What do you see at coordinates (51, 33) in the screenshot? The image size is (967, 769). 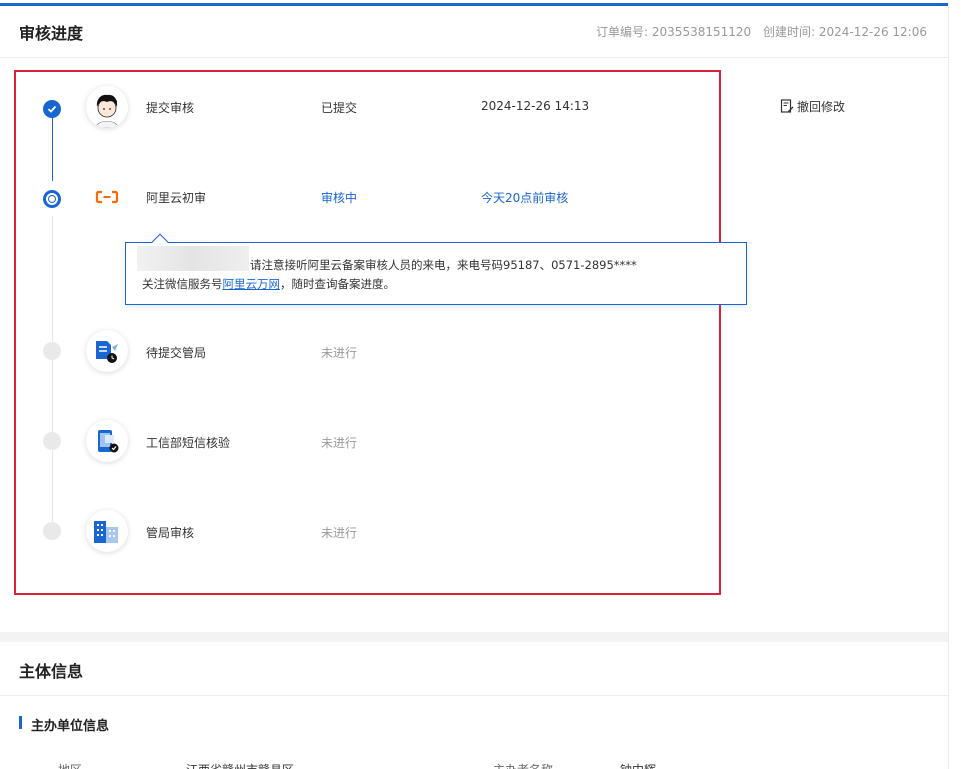 I see `page-title: 审核进度` at bounding box center [51, 33].